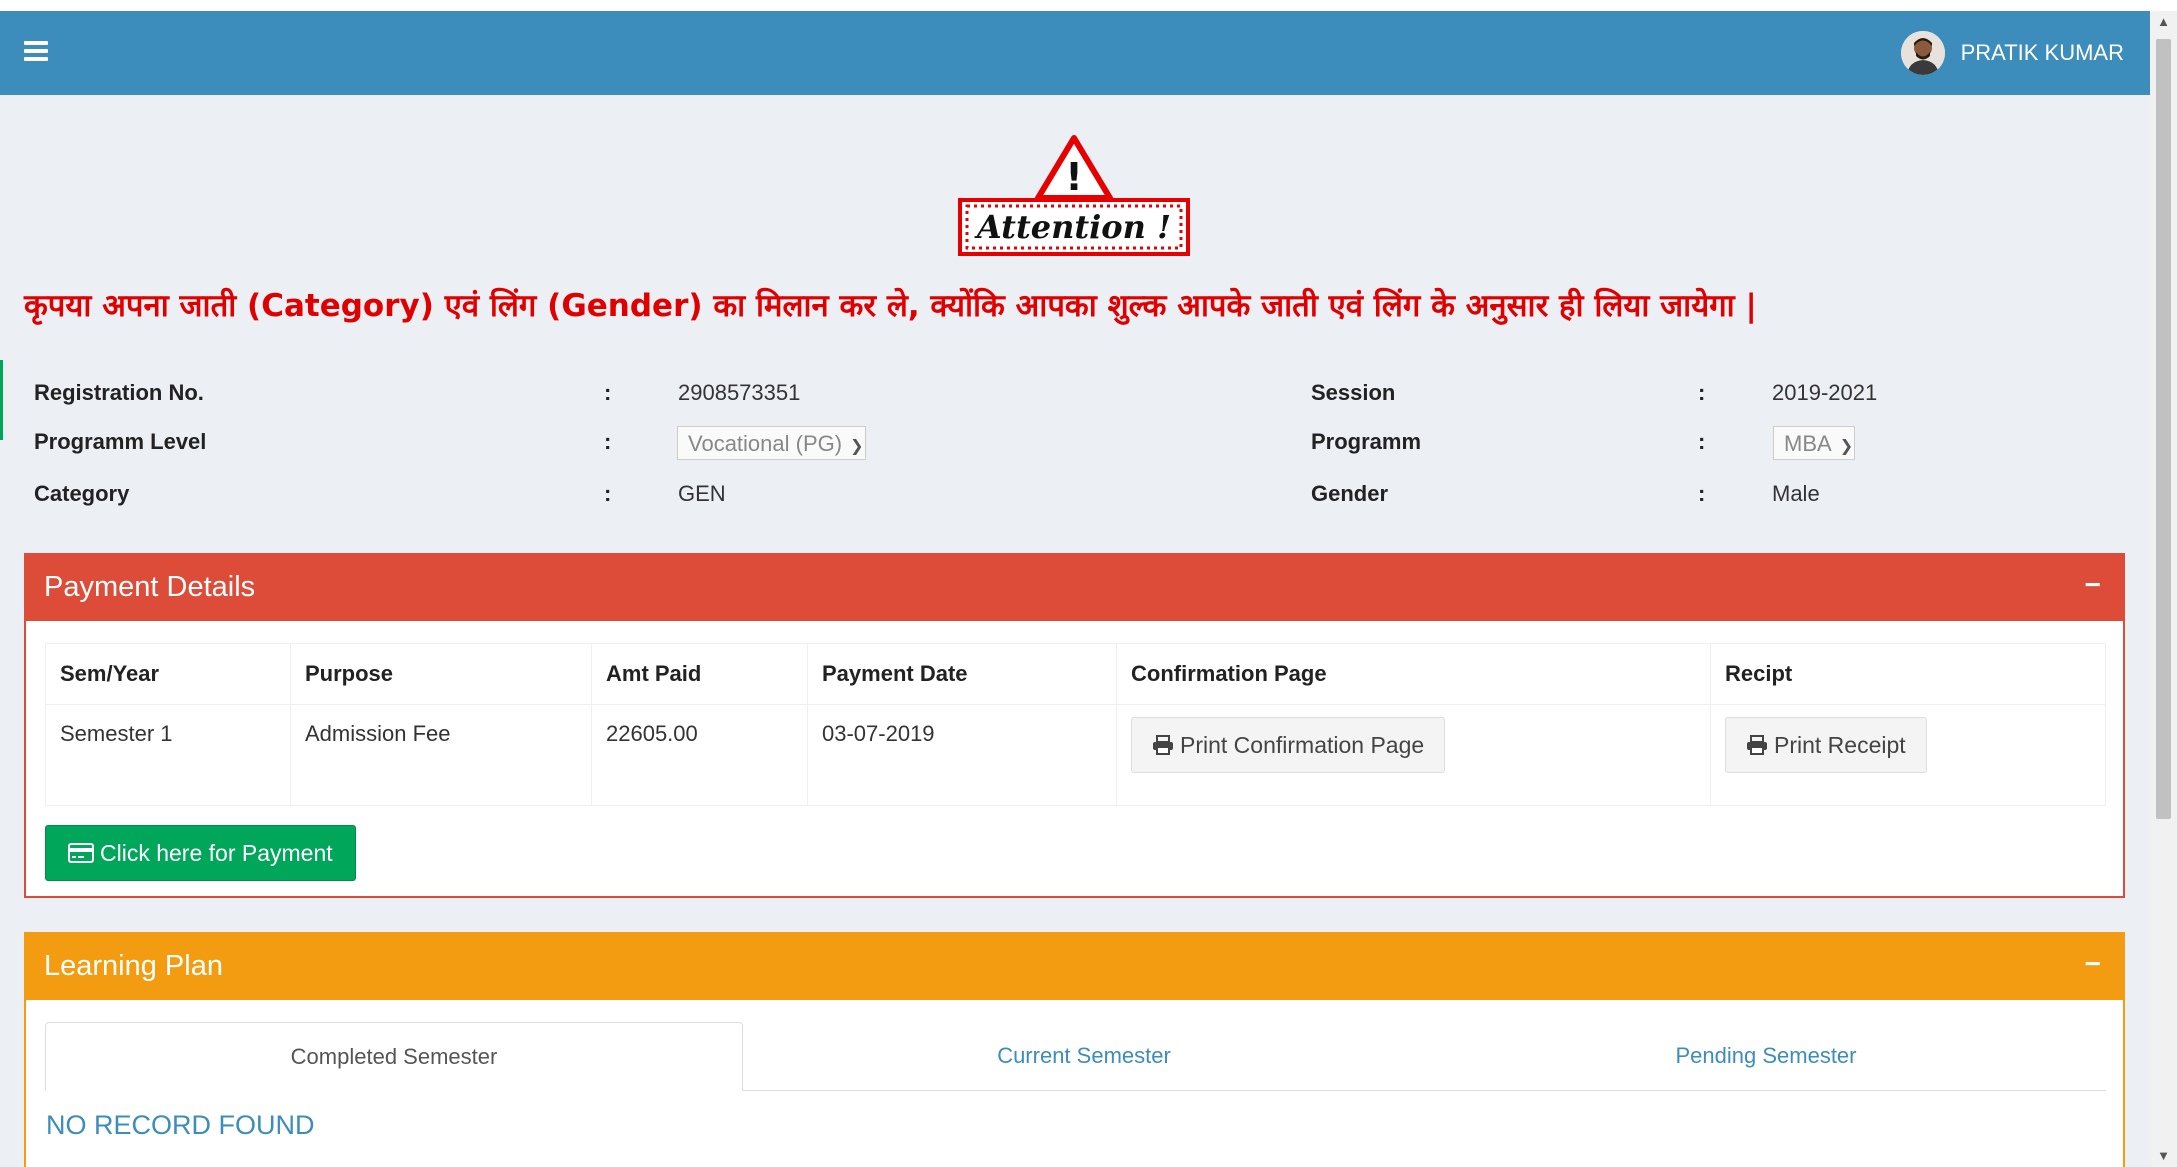 This screenshot has height=1167, width=2177. I want to click on vertical-scrollbar: ▲ ▼, so click(2163, 589).